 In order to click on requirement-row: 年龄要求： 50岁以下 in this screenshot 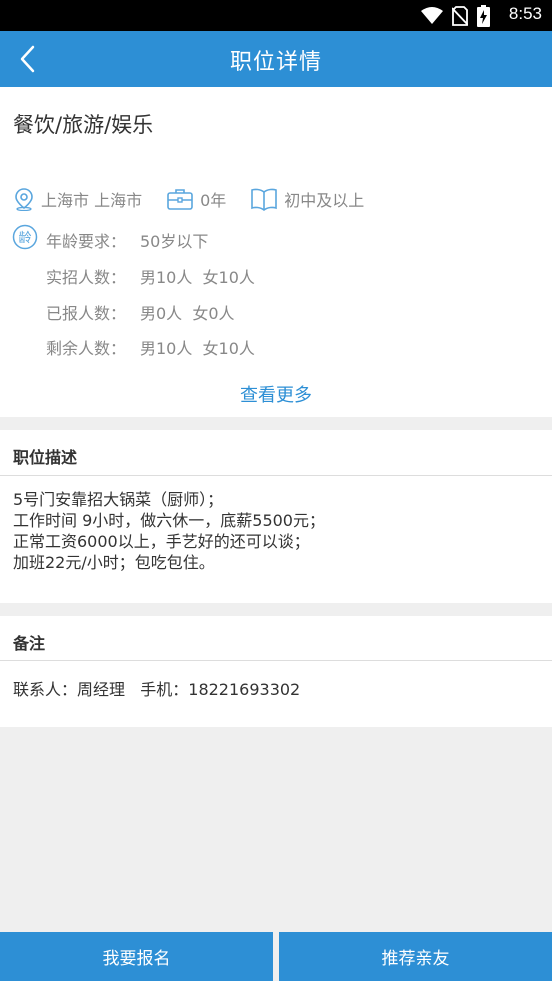, I will do `click(127, 240)`.